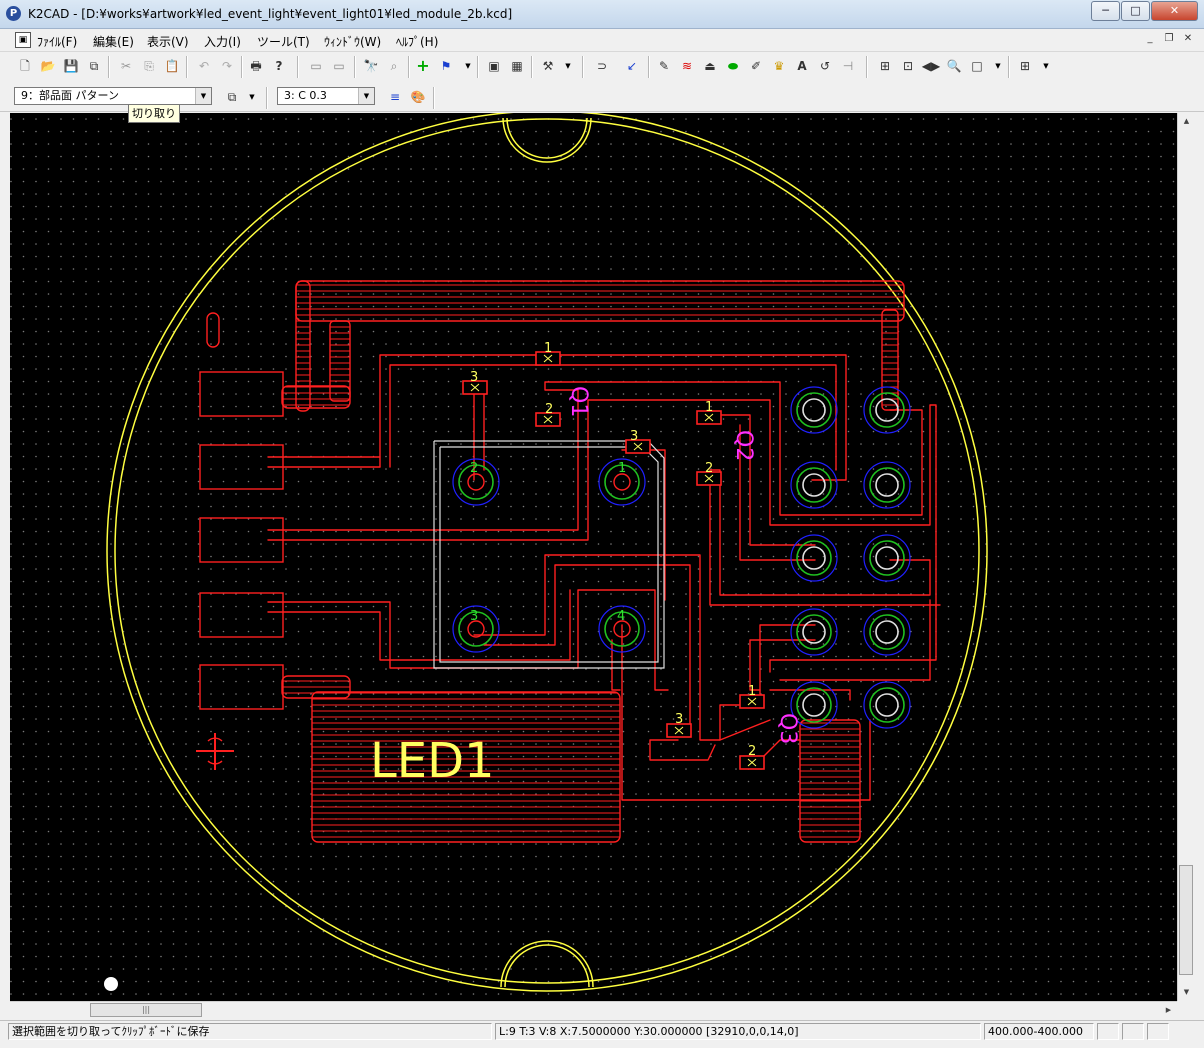 This screenshot has width=1204, height=1048. What do you see at coordinates (371, 66) in the screenshot?
I see `find-icon: 🔭` at bounding box center [371, 66].